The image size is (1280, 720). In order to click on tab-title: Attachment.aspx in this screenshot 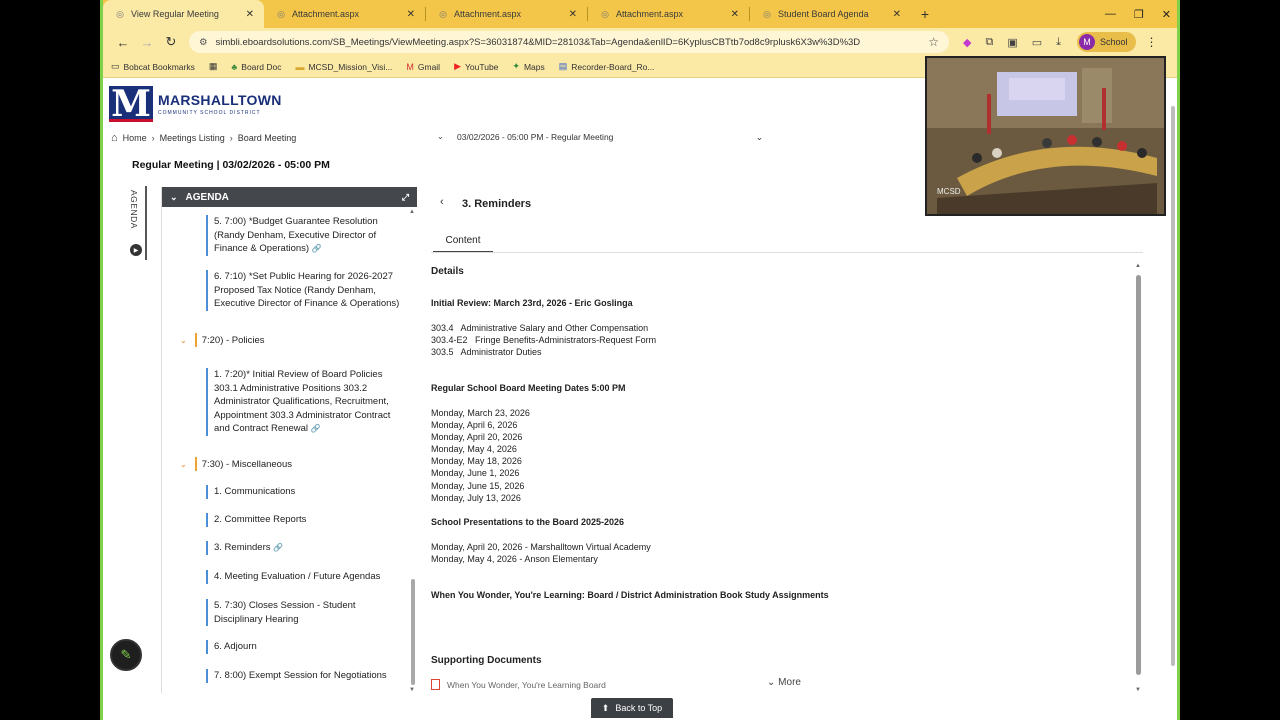, I will do `click(326, 14)`.